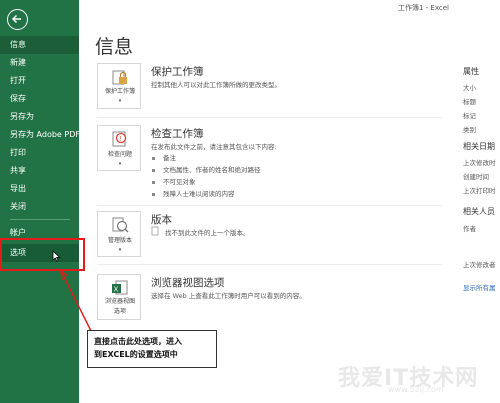 The height and width of the screenshot is (403, 500). I want to click on versions-title: 版本, so click(161, 220).